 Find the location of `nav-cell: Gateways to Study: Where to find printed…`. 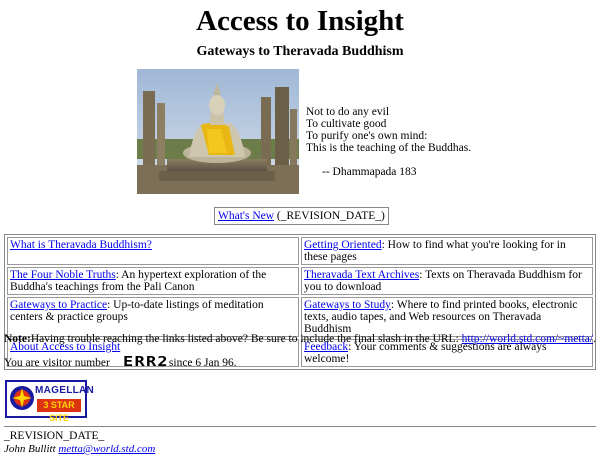

nav-cell: Gateways to Study: Where to find printed… is located at coordinates (447, 317).